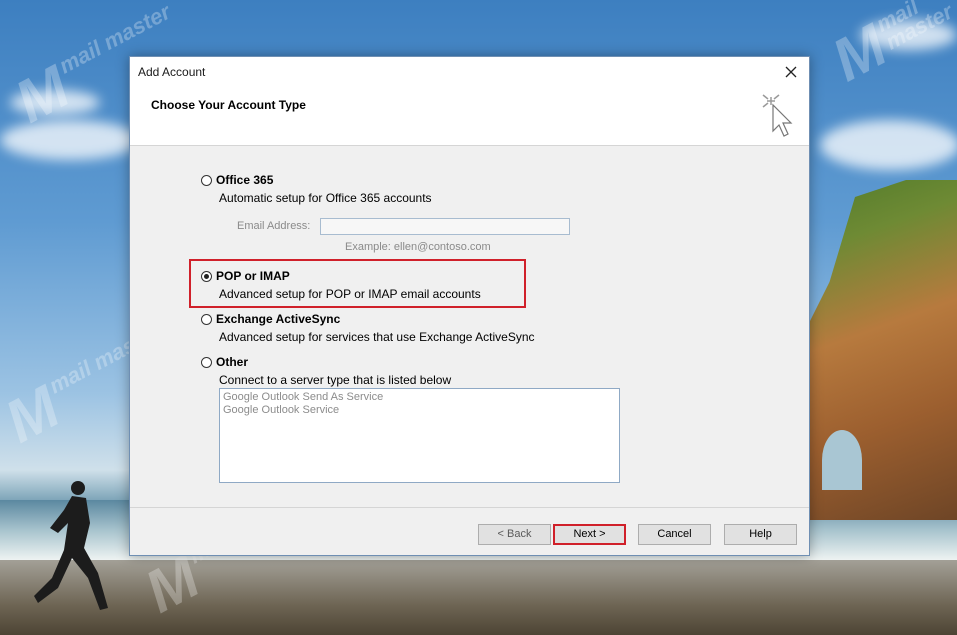 Image resolution: width=957 pixels, height=635 pixels. What do you see at coordinates (71, 545) in the screenshot?
I see `runner-silhouette` at bounding box center [71, 545].